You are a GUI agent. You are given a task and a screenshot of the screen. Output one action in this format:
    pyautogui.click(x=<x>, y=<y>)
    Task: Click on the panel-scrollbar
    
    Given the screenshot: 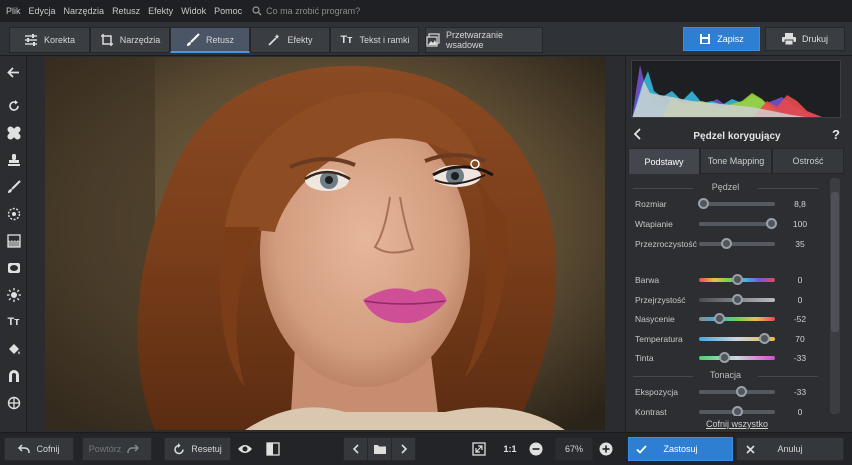 What is the action you would take?
    pyautogui.click(x=835, y=296)
    